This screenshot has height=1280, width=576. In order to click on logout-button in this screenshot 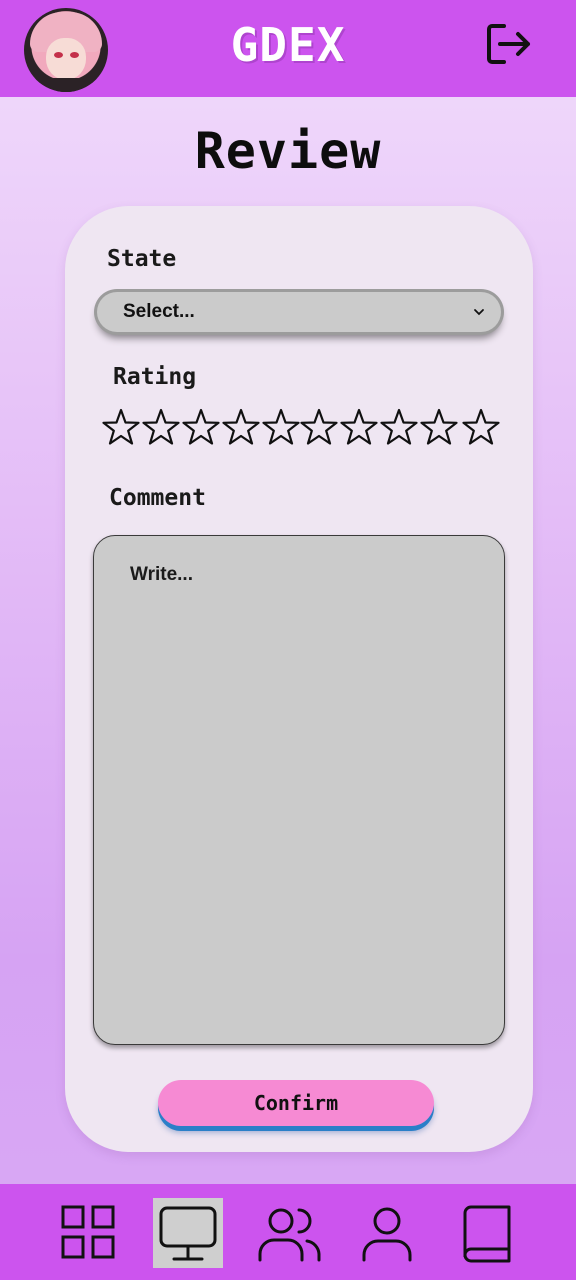, I will do `click(508, 44)`.